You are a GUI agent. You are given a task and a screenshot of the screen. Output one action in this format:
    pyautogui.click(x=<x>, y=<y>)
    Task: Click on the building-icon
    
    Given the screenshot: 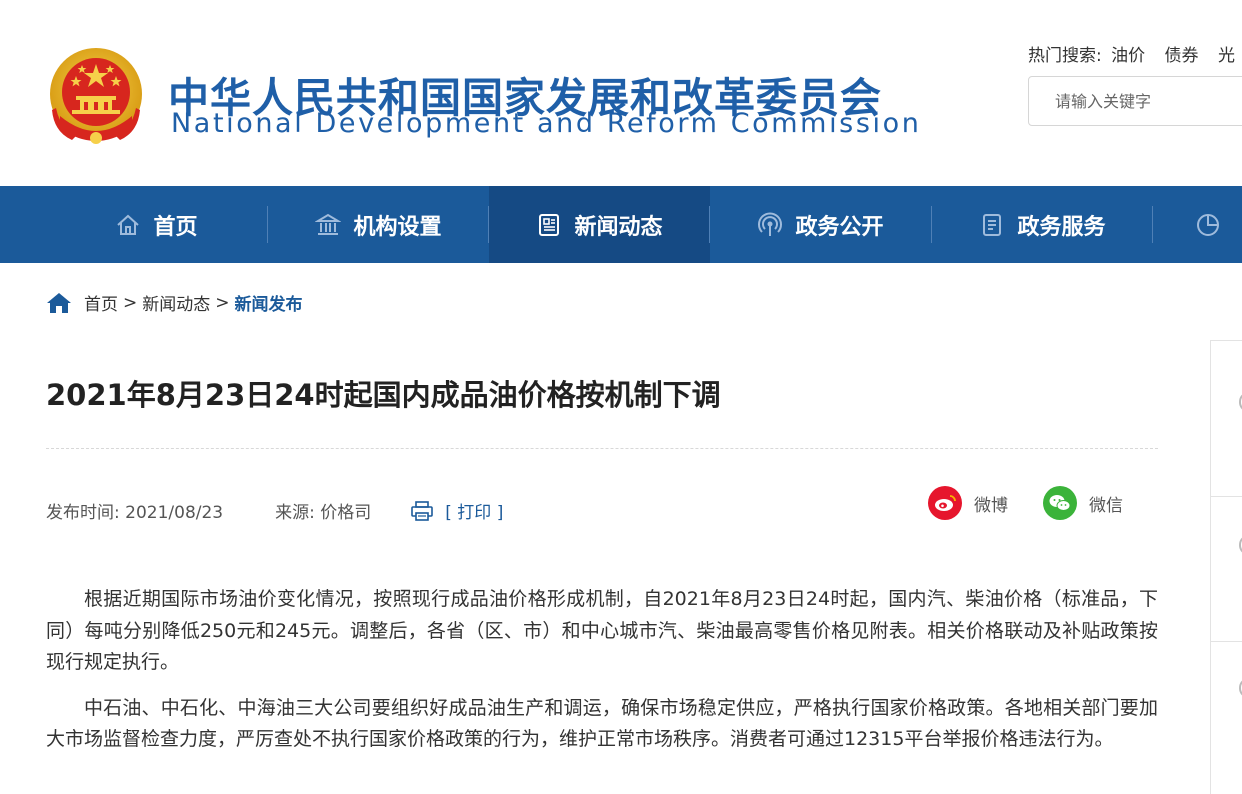 What is the action you would take?
    pyautogui.click(x=328, y=224)
    